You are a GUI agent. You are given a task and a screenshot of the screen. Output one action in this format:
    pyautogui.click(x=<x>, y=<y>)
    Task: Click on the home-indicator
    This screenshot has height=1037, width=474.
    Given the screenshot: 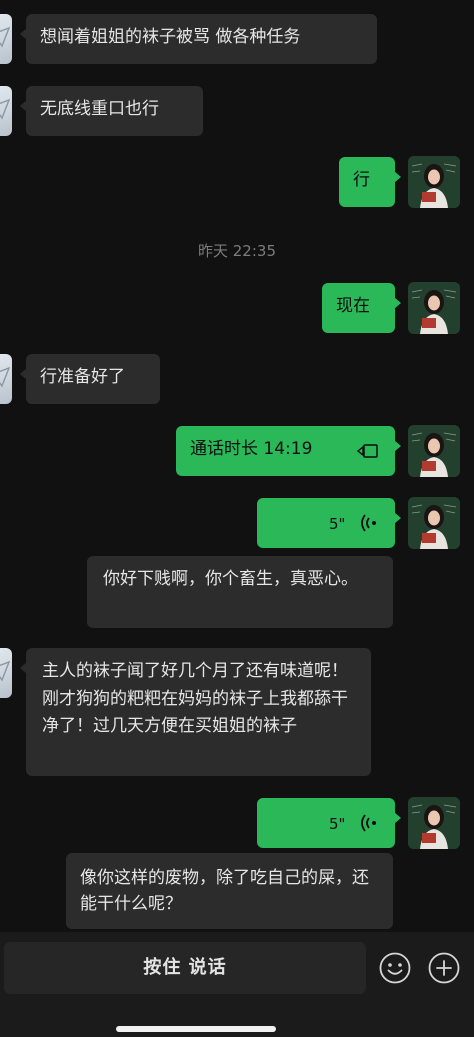 What is the action you would take?
    pyautogui.click(x=196, y=1029)
    